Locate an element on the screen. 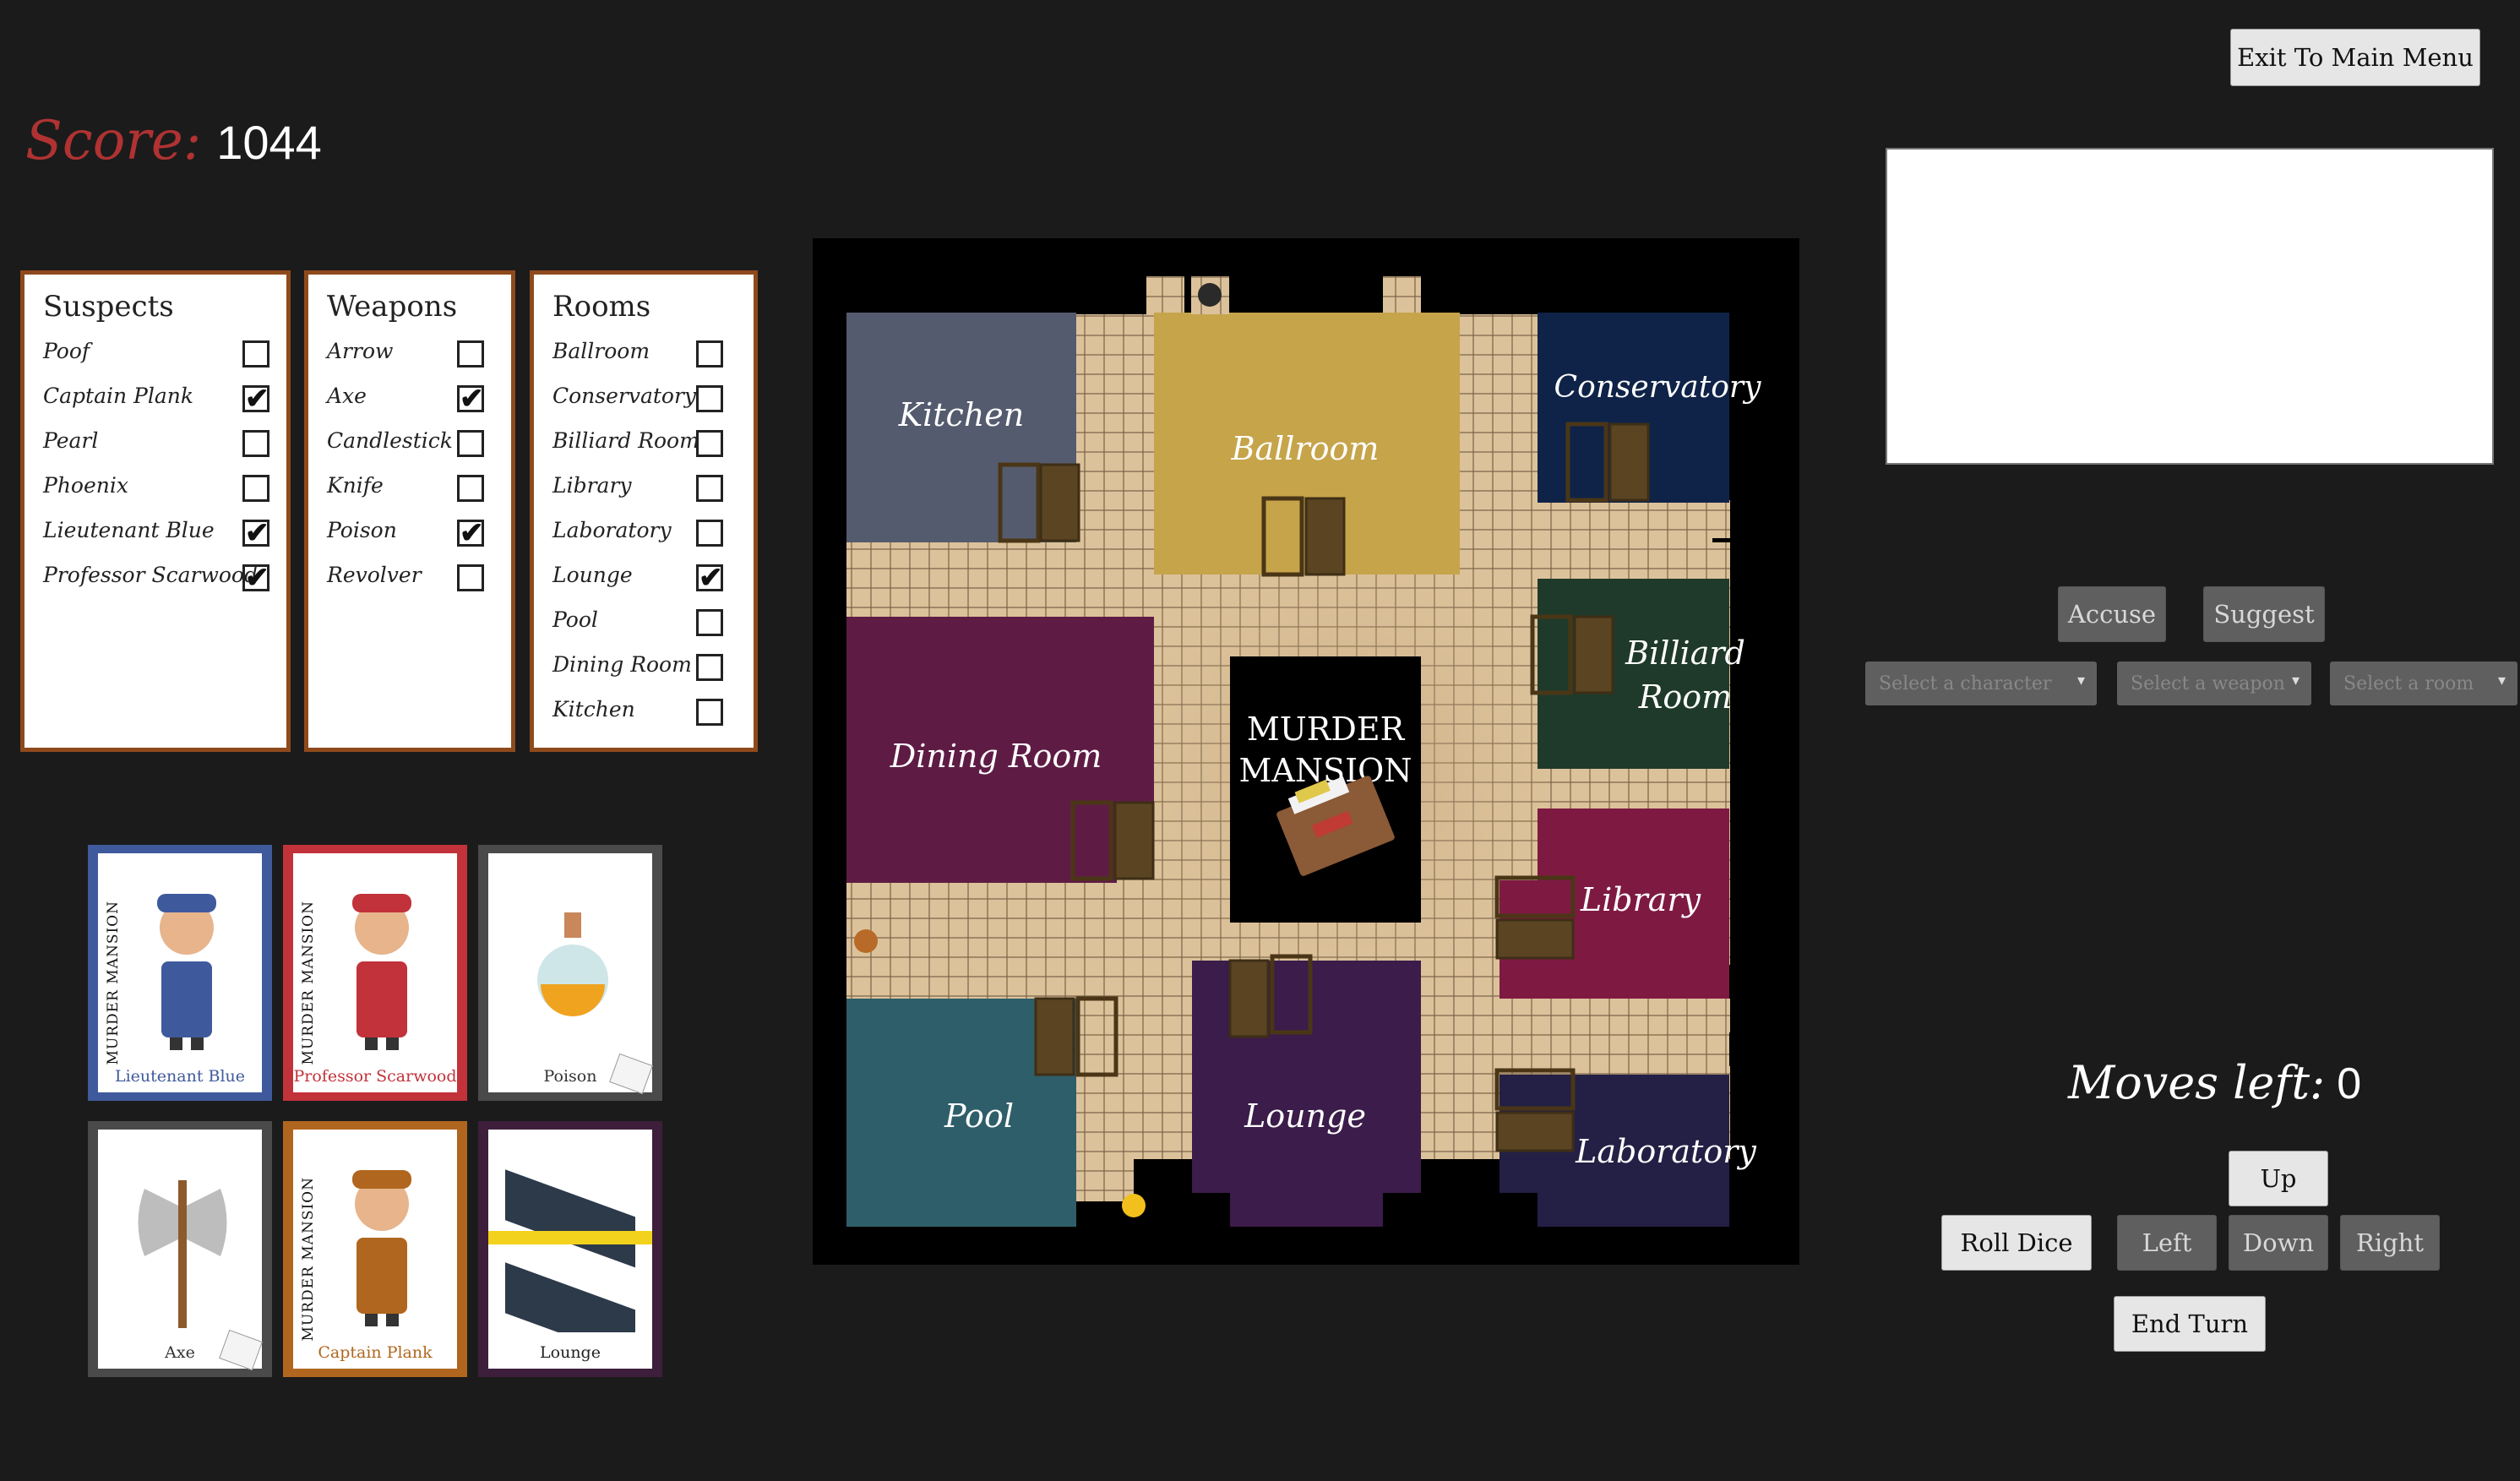  select-weapon-dropdown: Select a weapon ▾ is located at coordinates (2214, 683).